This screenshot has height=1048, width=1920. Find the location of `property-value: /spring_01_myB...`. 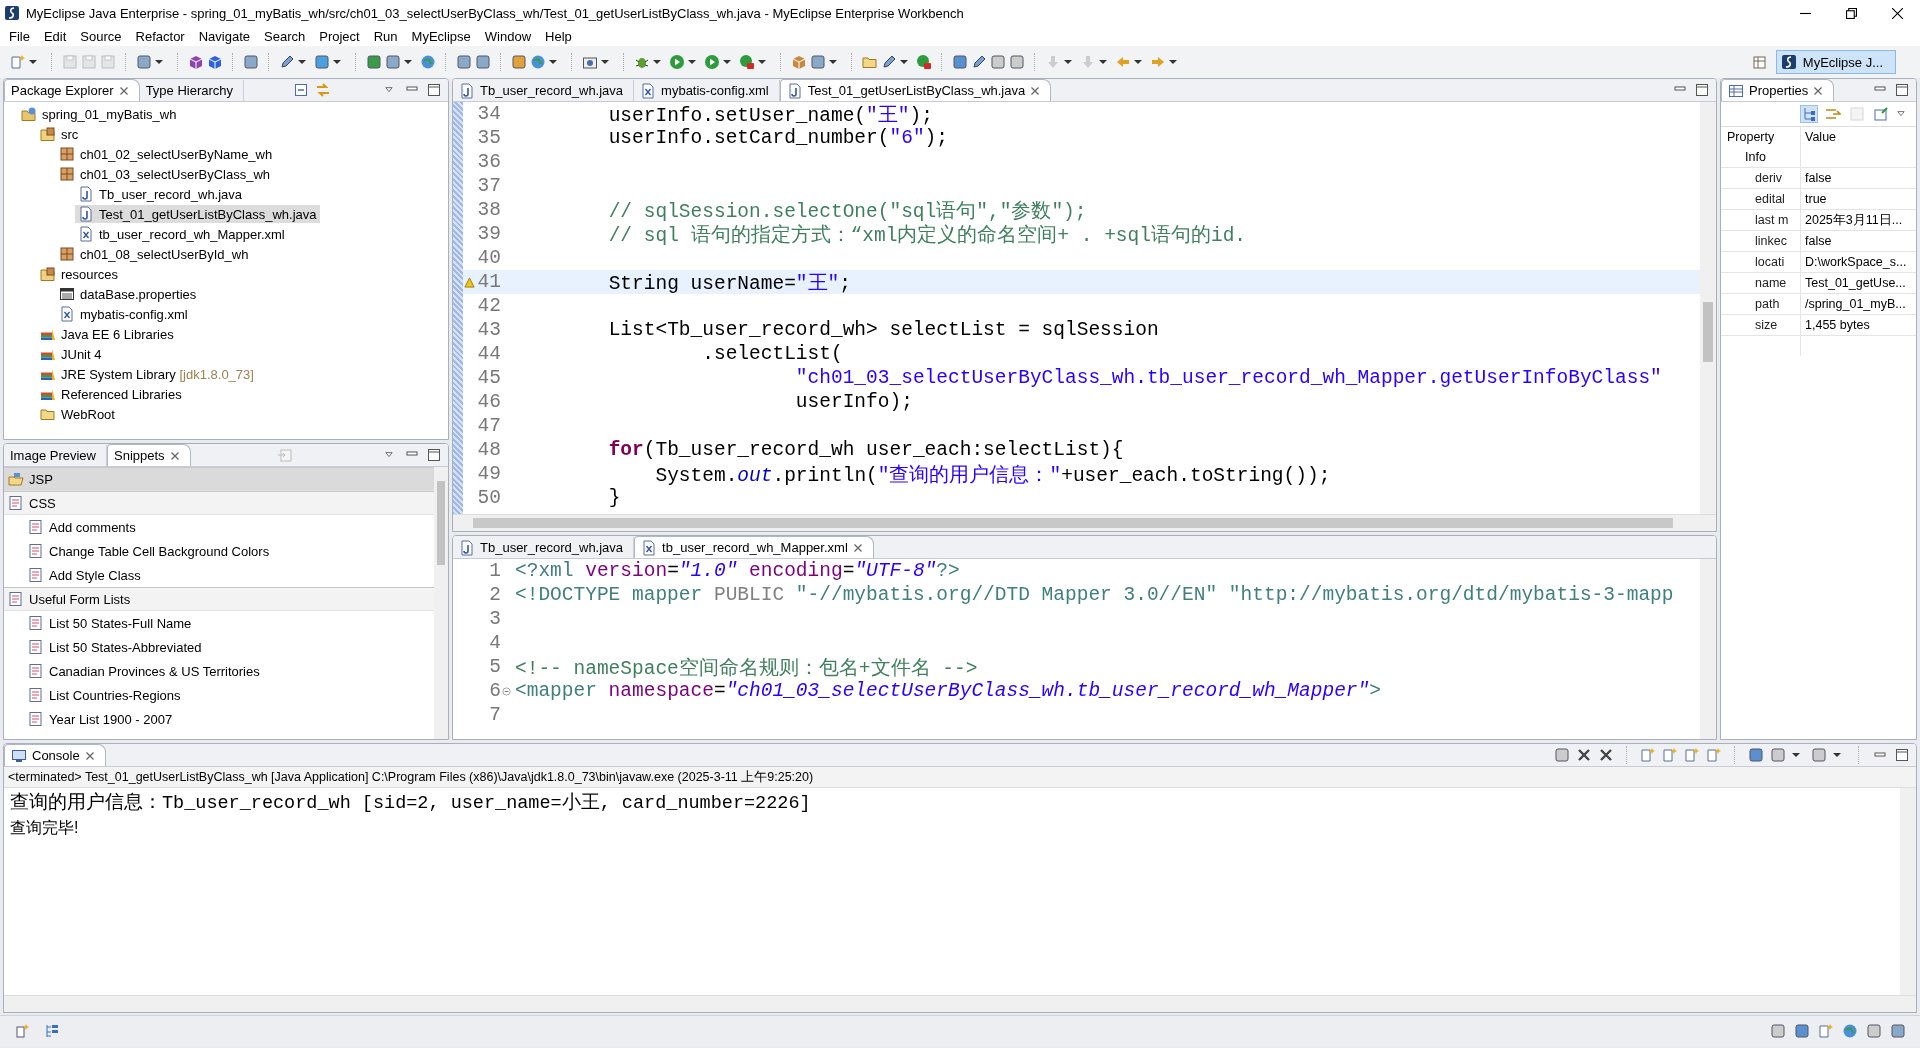

property-value: /spring_01_myB... is located at coordinates (1855, 304).